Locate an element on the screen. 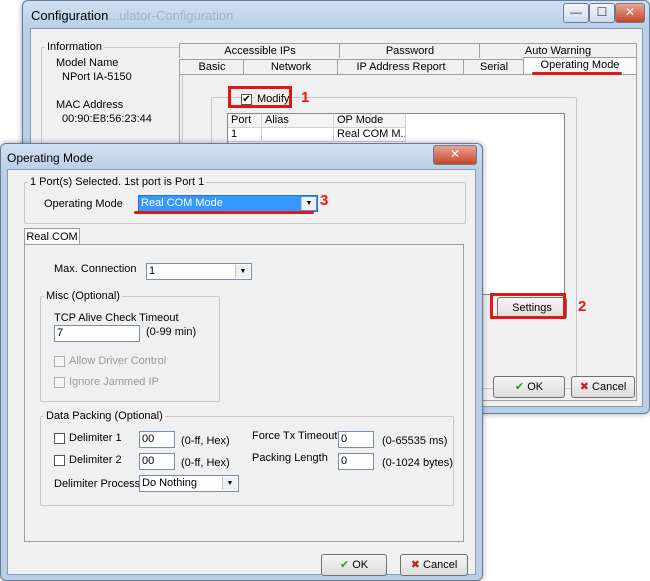  tab-password: Password is located at coordinates (410, 50).